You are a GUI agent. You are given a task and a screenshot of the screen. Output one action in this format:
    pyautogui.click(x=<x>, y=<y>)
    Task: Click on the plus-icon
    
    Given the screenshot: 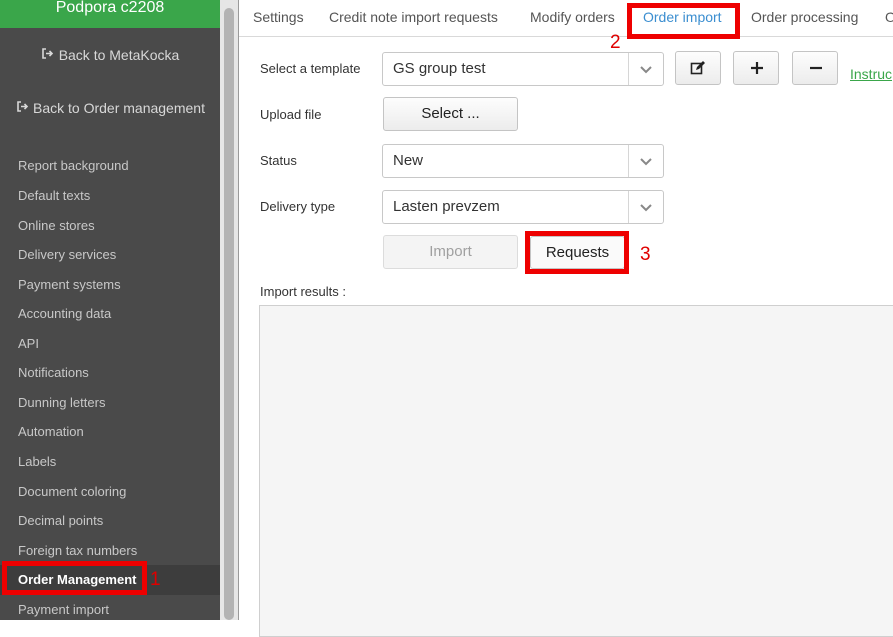 What is the action you would take?
    pyautogui.click(x=757, y=68)
    